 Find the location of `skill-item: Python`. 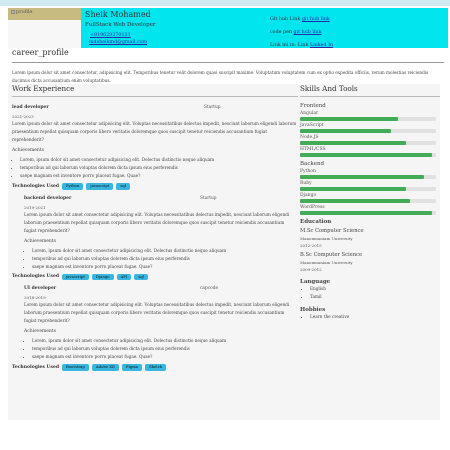

skill-item: Python is located at coordinates (370, 174).